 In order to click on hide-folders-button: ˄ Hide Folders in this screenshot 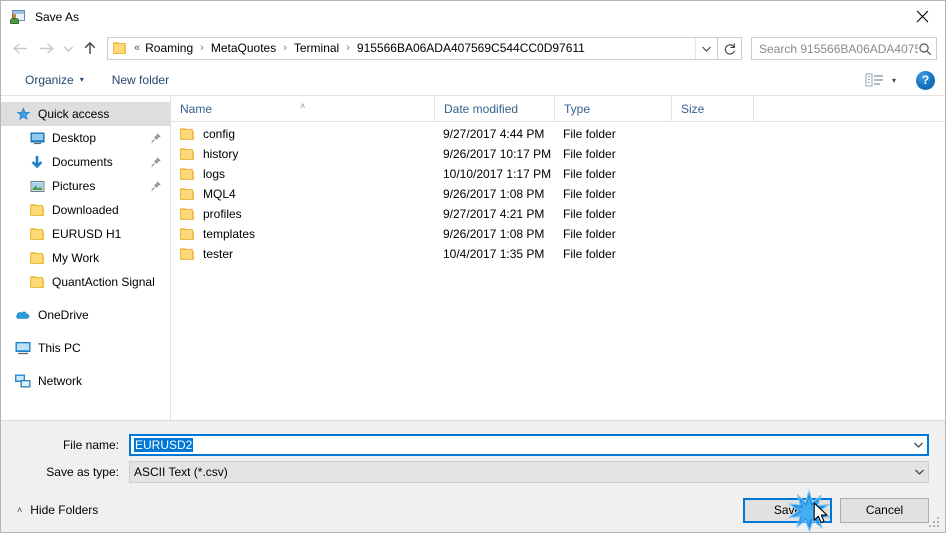, I will do `click(54, 510)`.